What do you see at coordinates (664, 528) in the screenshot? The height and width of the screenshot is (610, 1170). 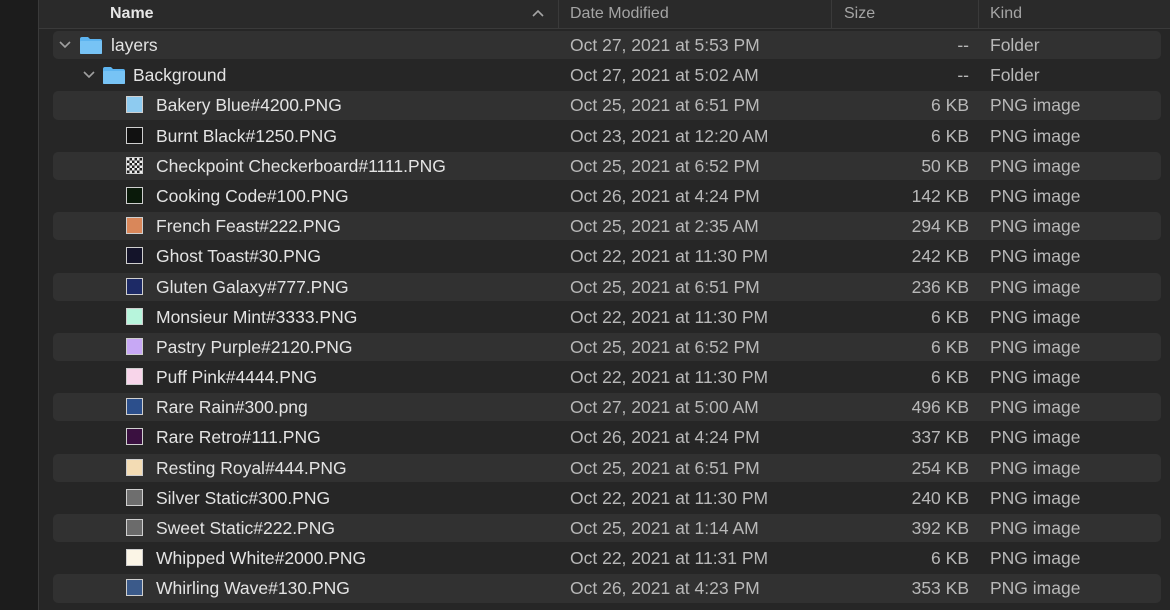 I see `date-modified: Oct 25, 2021 at 1:14 AM` at bounding box center [664, 528].